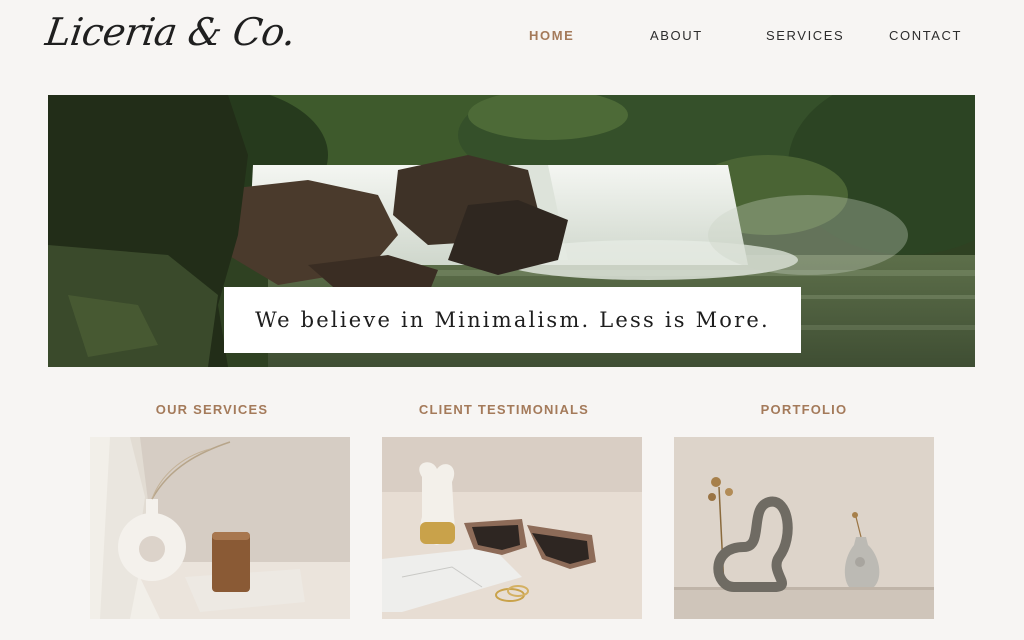 The width and height of the screenshot is (1024, 640). I want to click on client-testimonials-card, so click(512, 528).